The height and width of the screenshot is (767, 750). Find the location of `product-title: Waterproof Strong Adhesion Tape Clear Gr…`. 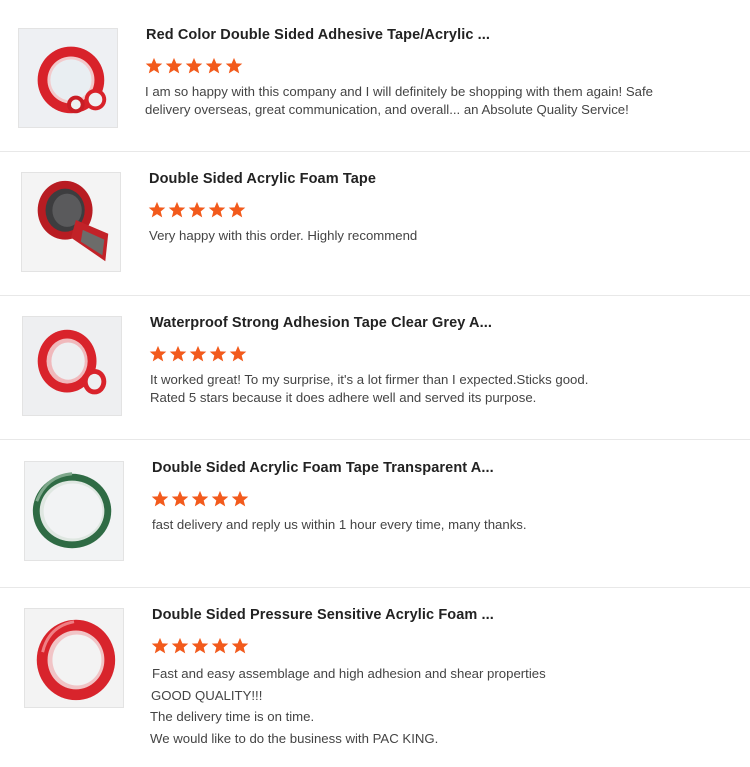

product-title: Waterproof Strong Adhesion Tape Clear Gr… is located at coordinates (321, 323).